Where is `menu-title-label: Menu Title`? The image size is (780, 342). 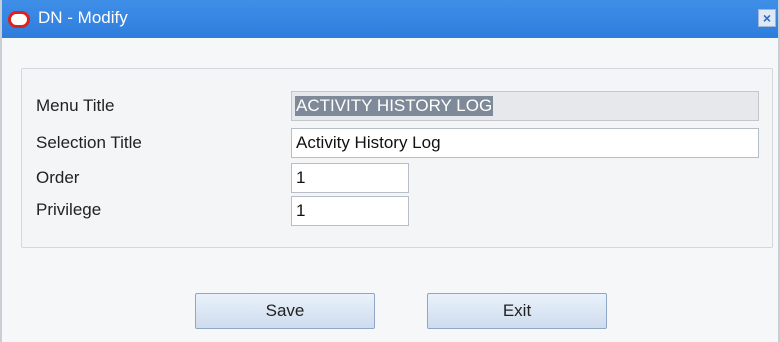
menu-title-label: Menu Title is located at coordinates (75, 105).